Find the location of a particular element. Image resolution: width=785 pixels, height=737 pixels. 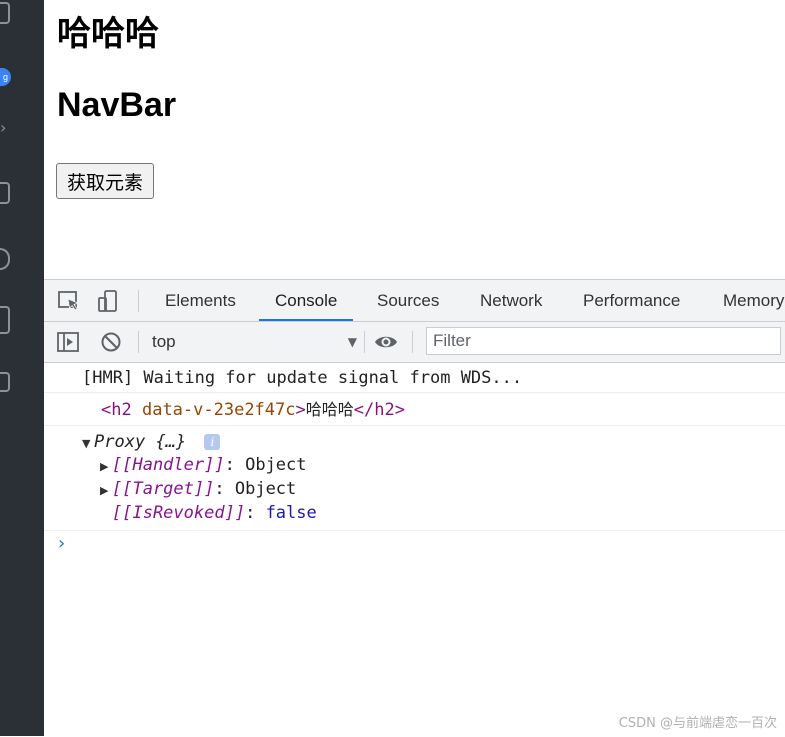

console-message: <h2 data-v-23e2f47c>哈哈哈</h2> is located at coordinates (414, 410).